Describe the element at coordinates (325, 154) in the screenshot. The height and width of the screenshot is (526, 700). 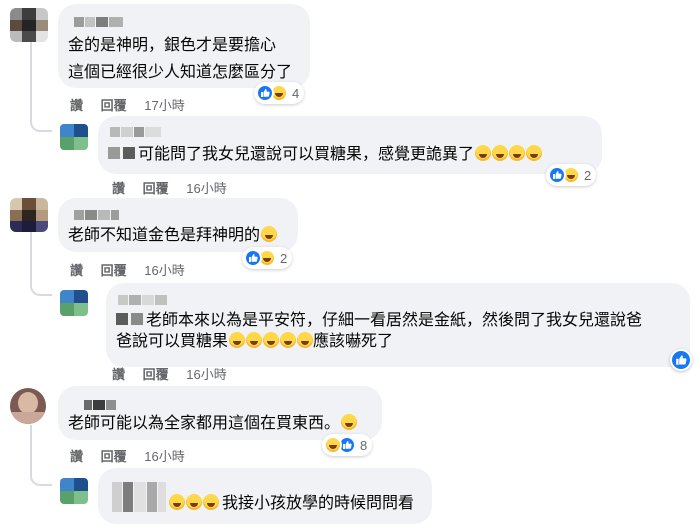
I see `comment-text: 可能問了我女兒還說可以買糖果，感覺更詭異了` at that location.